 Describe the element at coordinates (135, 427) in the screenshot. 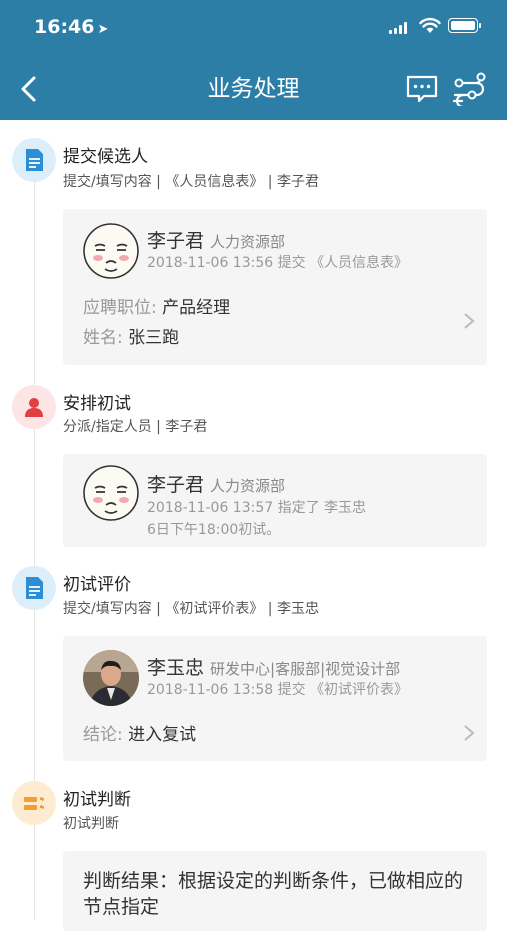

I see `step-subtitle: 分派/指定人员 | 李子君` at that location.